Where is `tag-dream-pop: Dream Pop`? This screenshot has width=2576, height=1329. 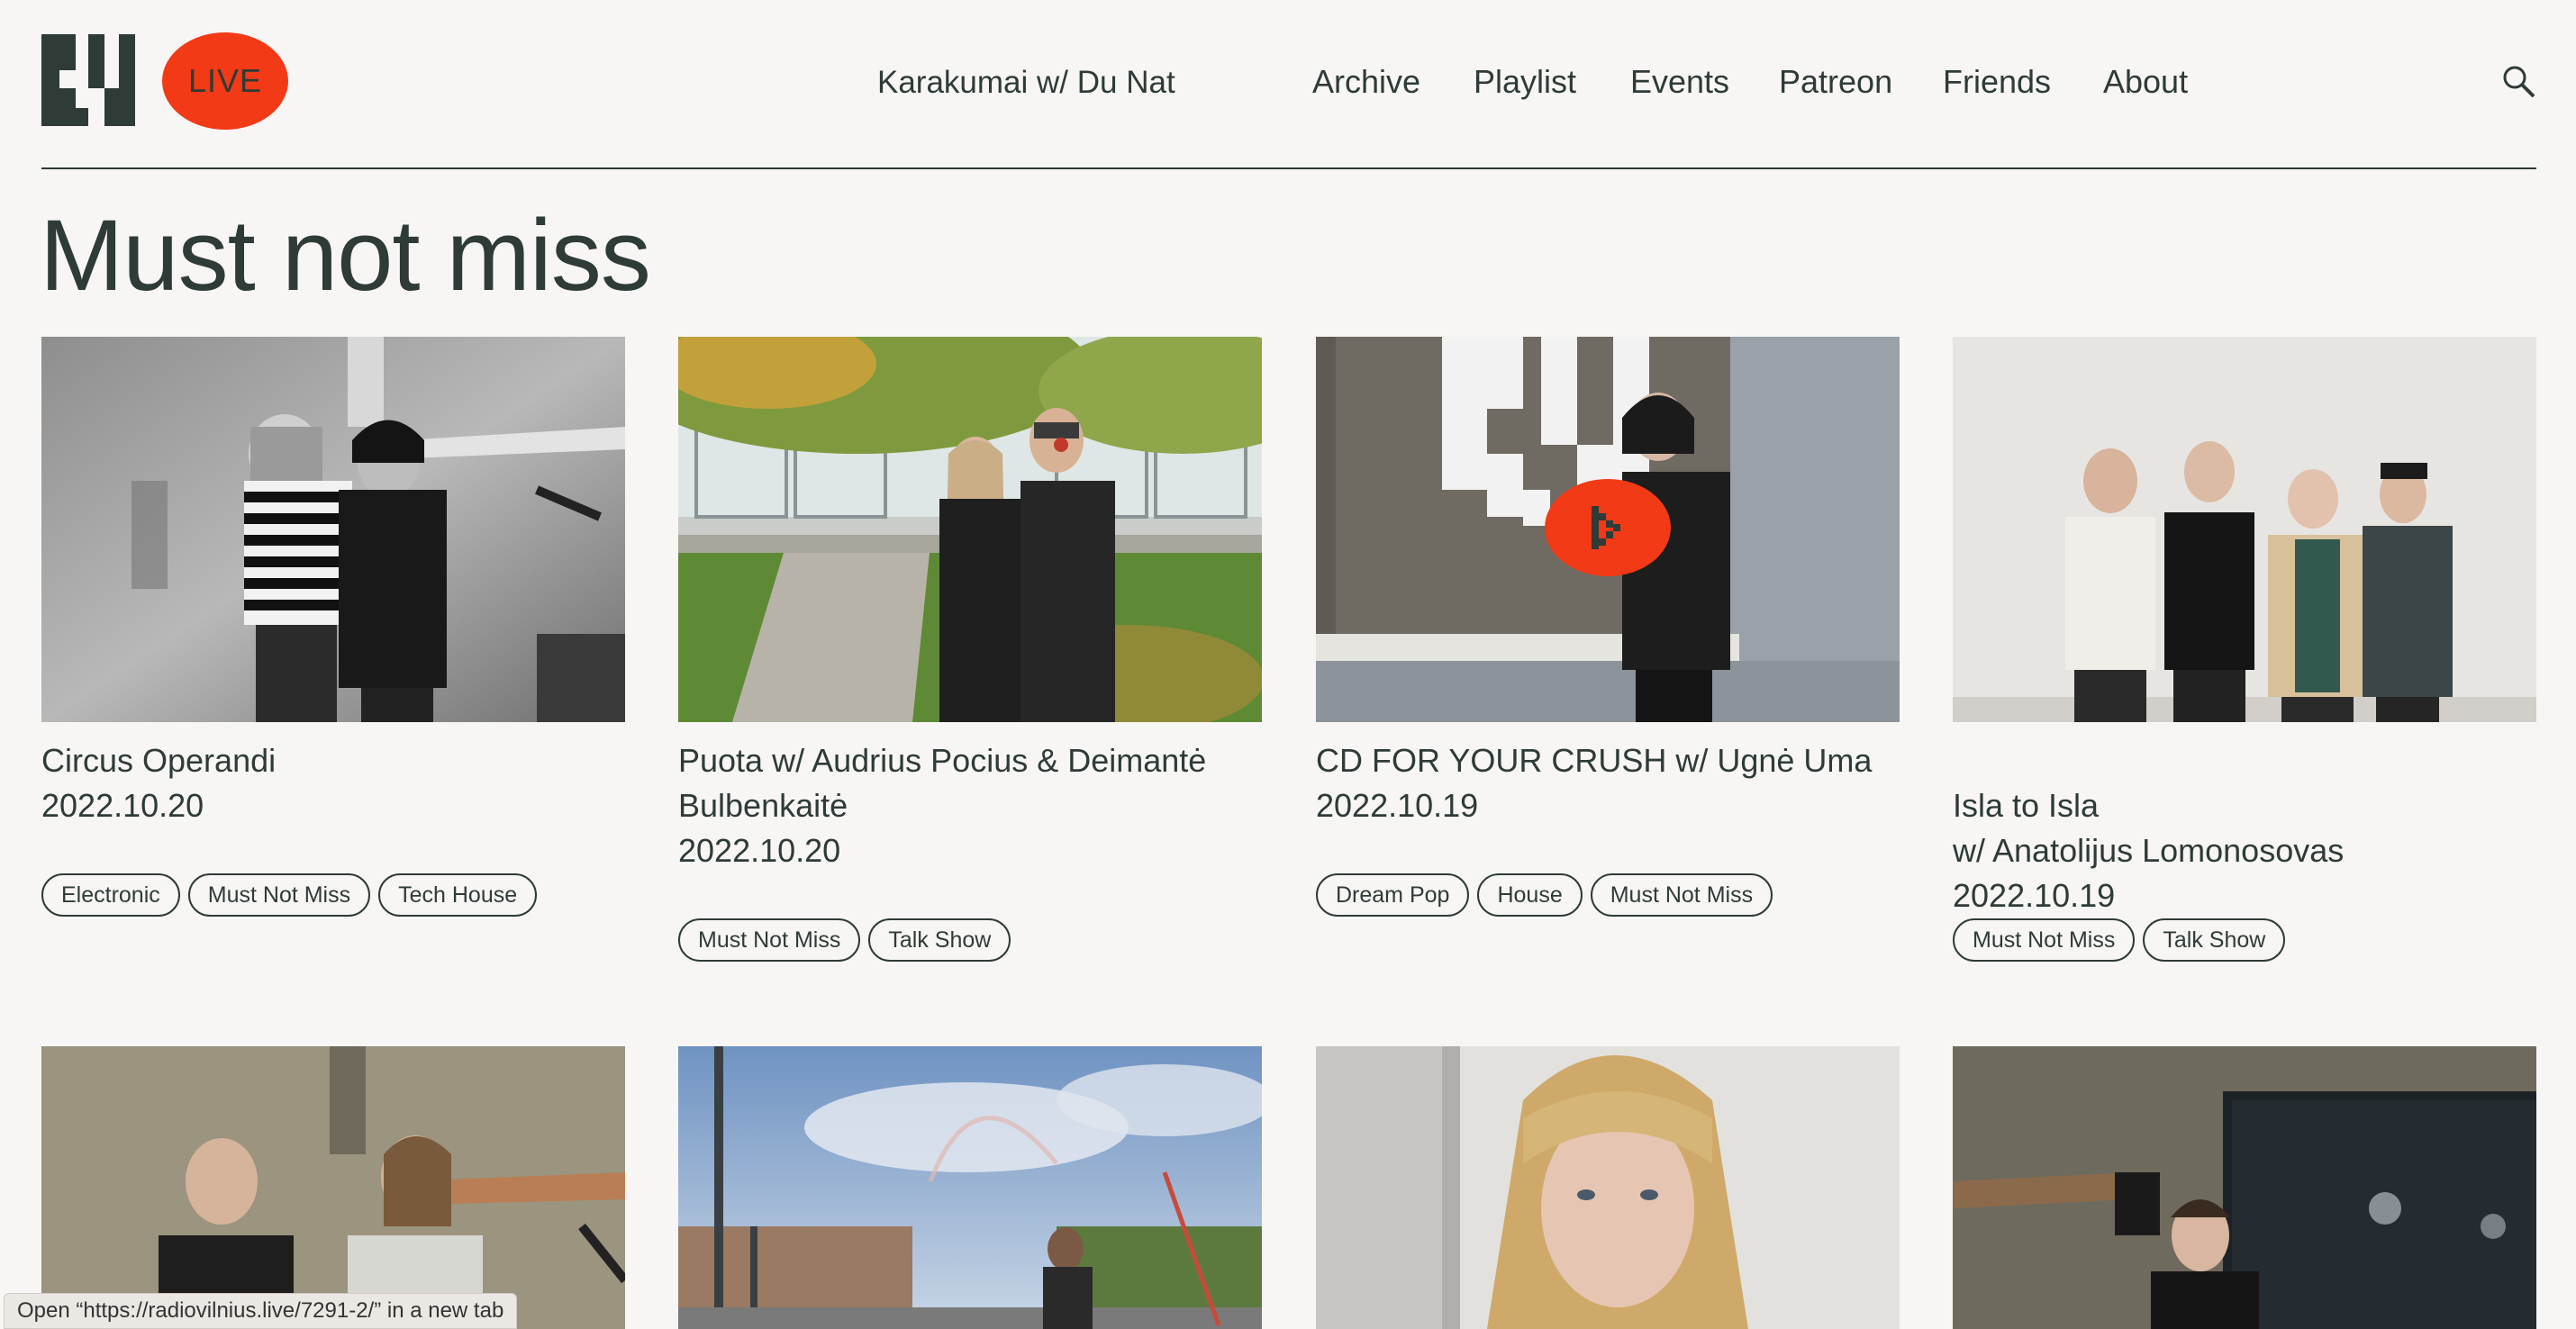 tag-dream-pop: Dream Pop is located at coordinates (1393, 895).